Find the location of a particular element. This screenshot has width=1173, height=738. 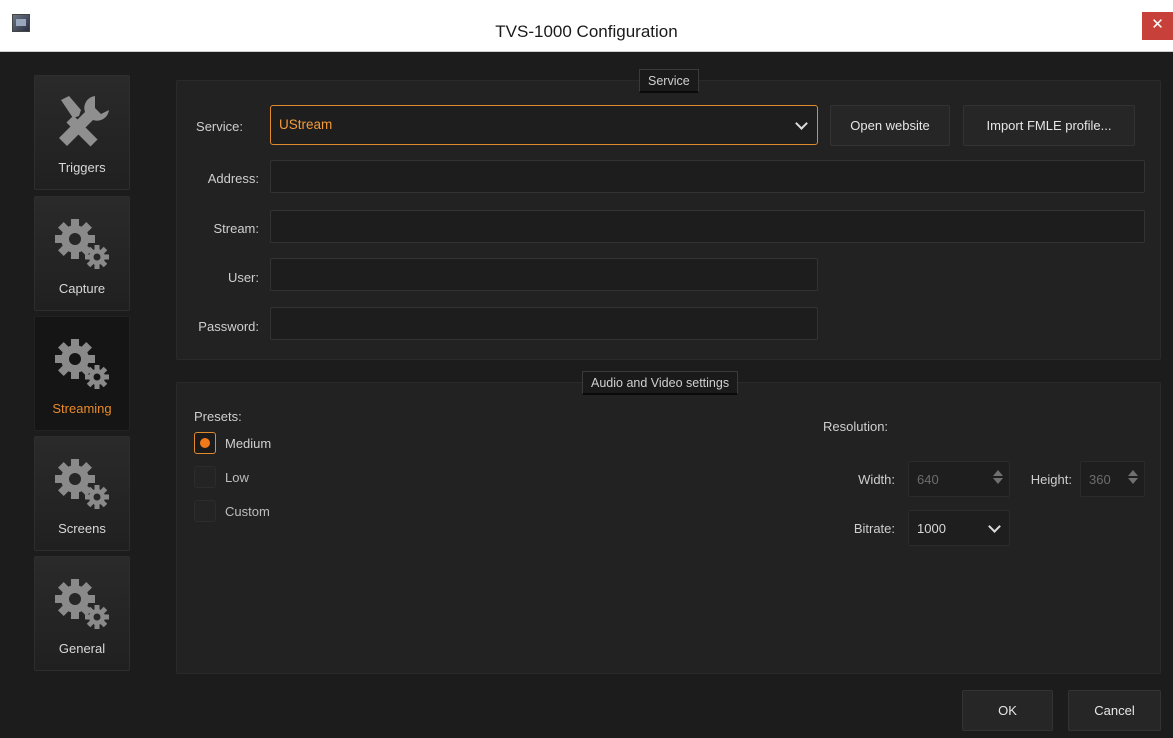

window-title: TVS-1000 Configuration is located at coordinates (586, 31).